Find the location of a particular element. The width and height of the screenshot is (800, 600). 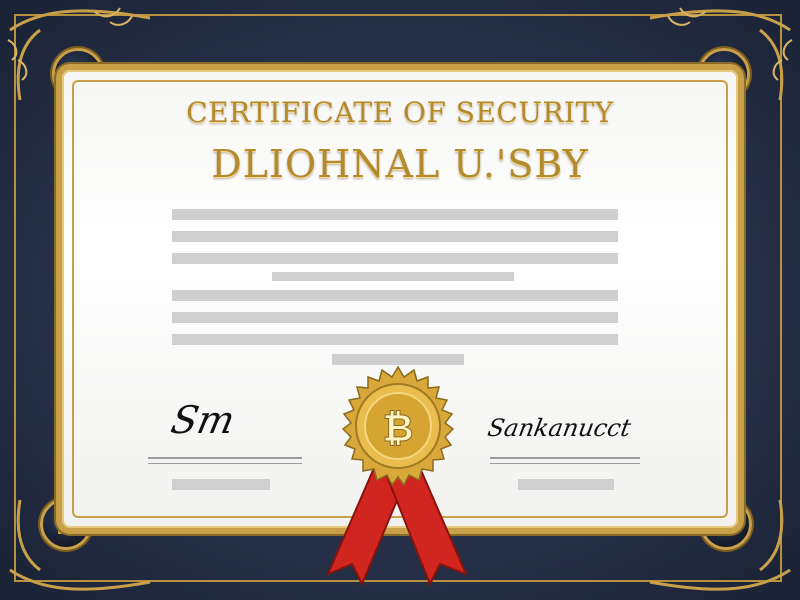

left-signature-text: Sm is located at coordinates (203, 420).